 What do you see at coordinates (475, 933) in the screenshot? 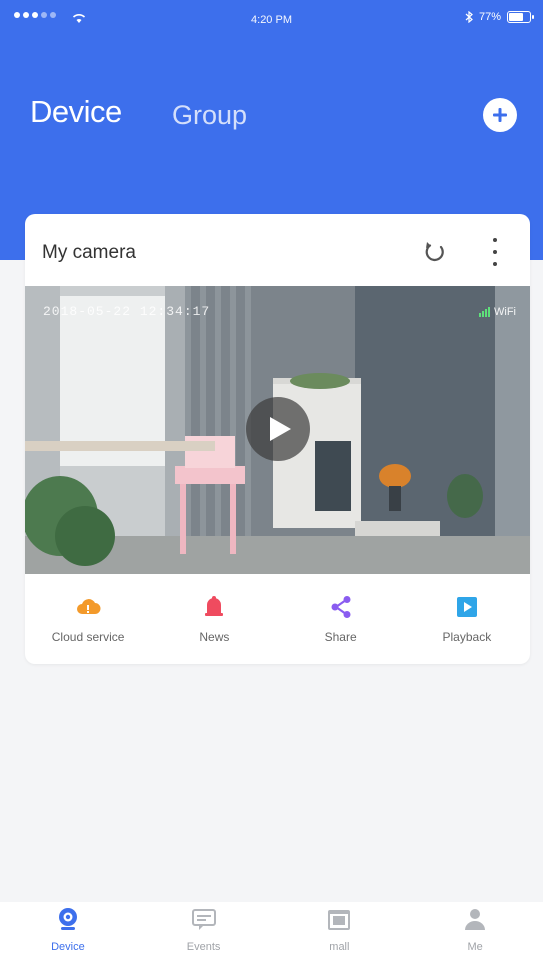
I see `nav-item-me: Me` at bounding box center [475, 933].